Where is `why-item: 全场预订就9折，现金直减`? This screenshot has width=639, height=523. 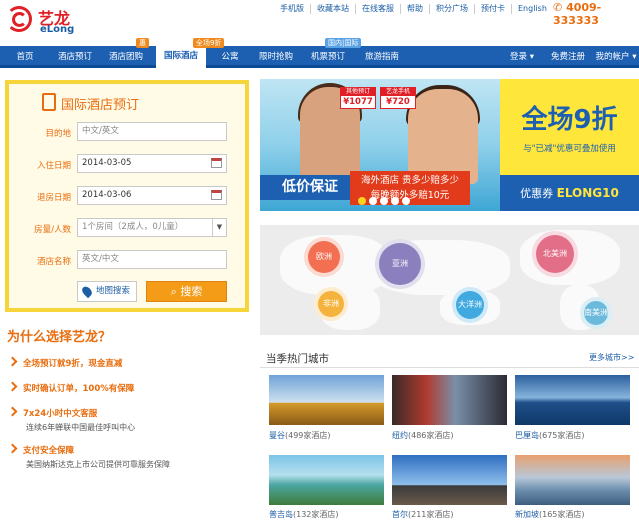
why-item: 全场预订就9折，现金直减 is located at coordinates (65, 363).